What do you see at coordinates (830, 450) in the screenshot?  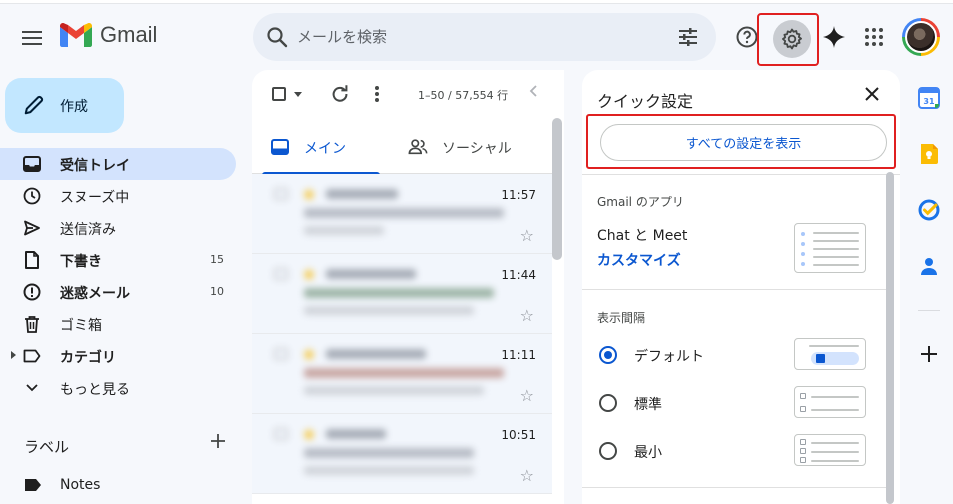 I see `density-compact-thumbnail` at bounding box center [830, 450].